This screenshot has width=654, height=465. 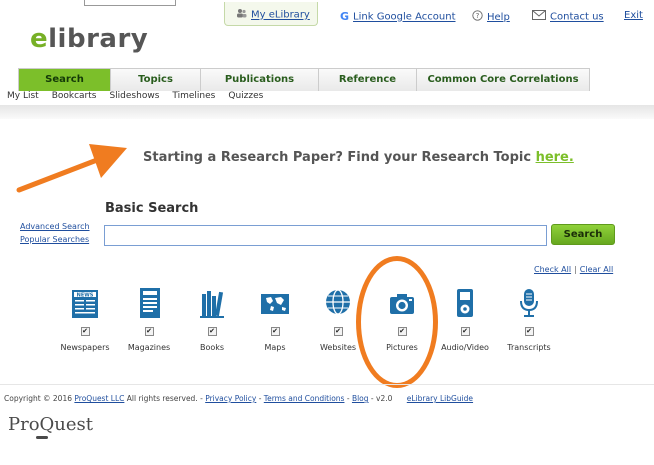 What do you see at coordinates (245, 98) in the screenshot?
I see `subnav-quizzes: Quizzes` at bounding box center [245, 98].